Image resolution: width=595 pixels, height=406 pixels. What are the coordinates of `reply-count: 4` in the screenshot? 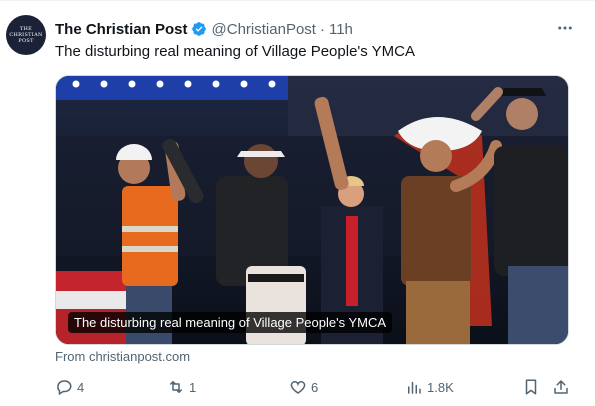 It's located at (81, 387).